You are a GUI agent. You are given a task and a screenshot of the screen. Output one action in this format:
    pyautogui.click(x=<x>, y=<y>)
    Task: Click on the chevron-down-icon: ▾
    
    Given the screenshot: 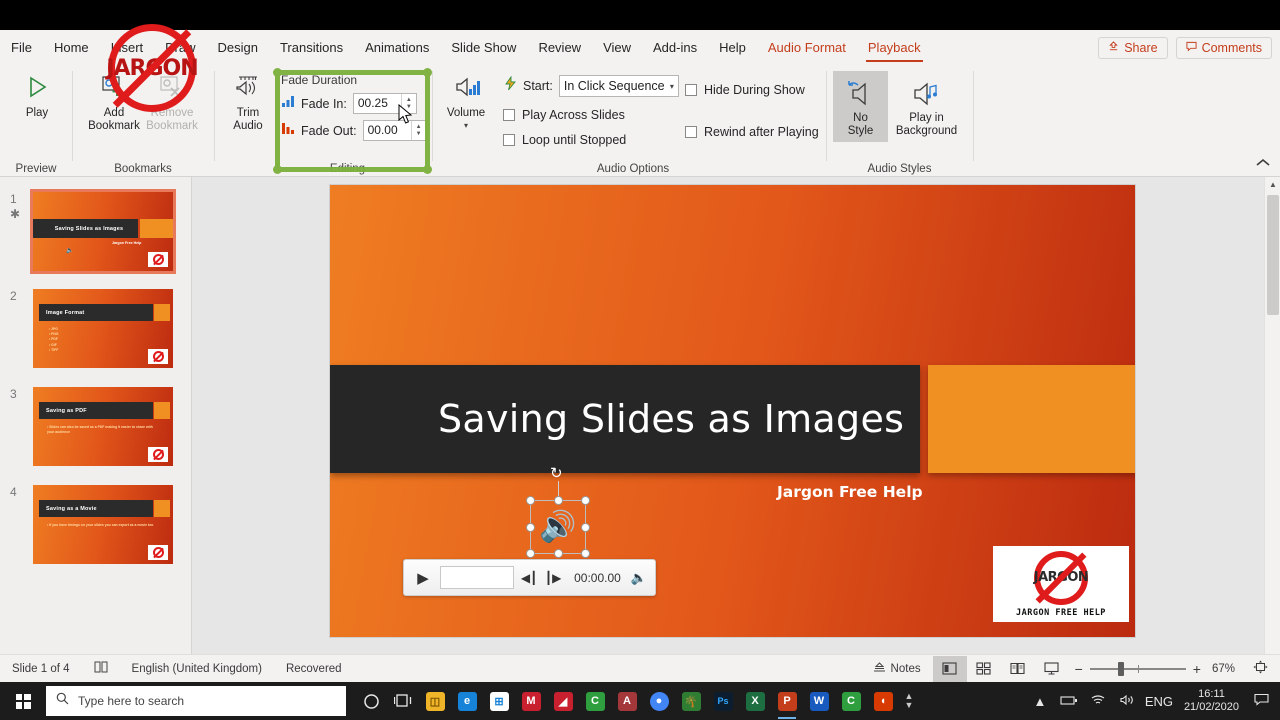 What is the action you would take?
    pyautogui.click(x=466, y=125)
    